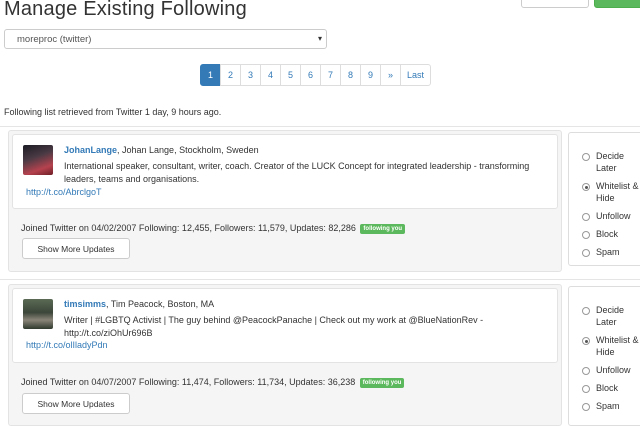 The width and height of the screenshot is (640, 426). I want to click on pagination: 1 2 3 4 5 6 7 8 9 » Last, so click(316, 75).